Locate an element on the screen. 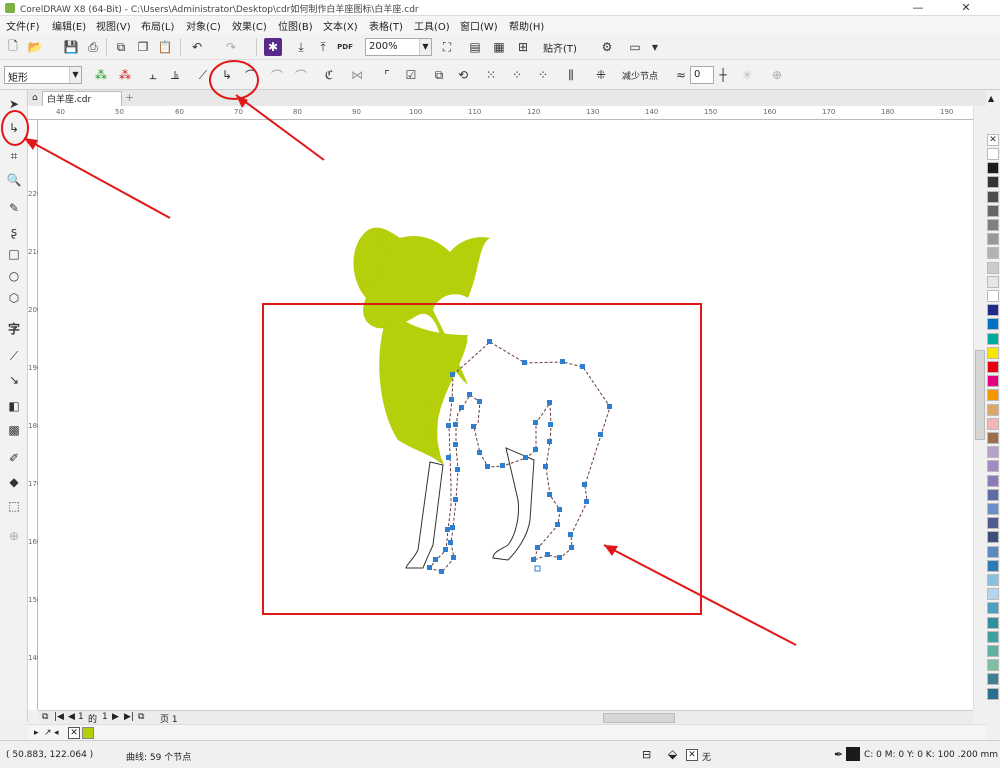  menu-window: 窗口(W) is located at coordinates (479, 25).